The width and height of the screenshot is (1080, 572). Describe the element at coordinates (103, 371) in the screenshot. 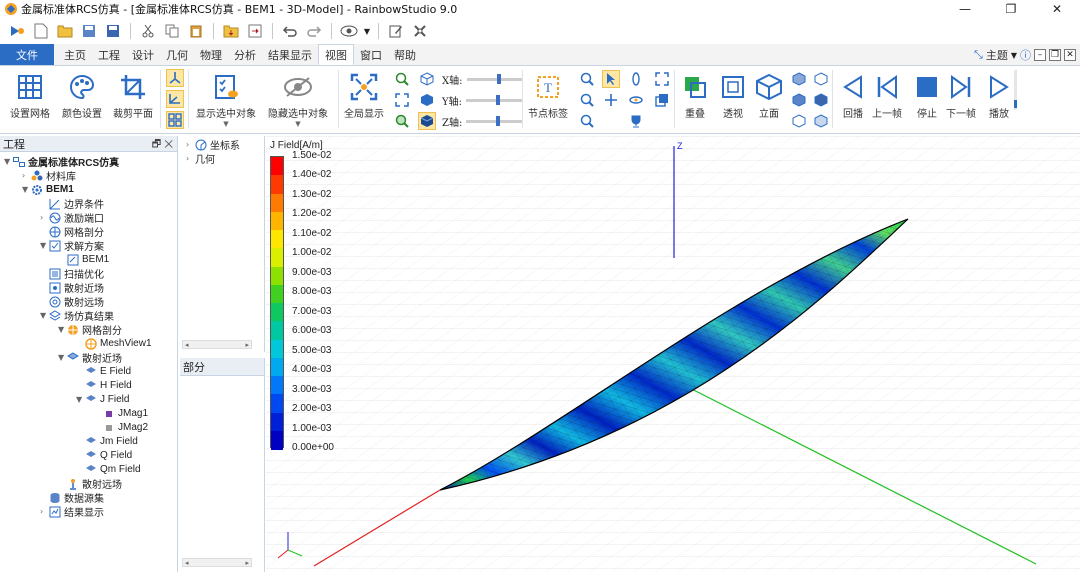

I see `tree-node-e-field: E Field` at that location.